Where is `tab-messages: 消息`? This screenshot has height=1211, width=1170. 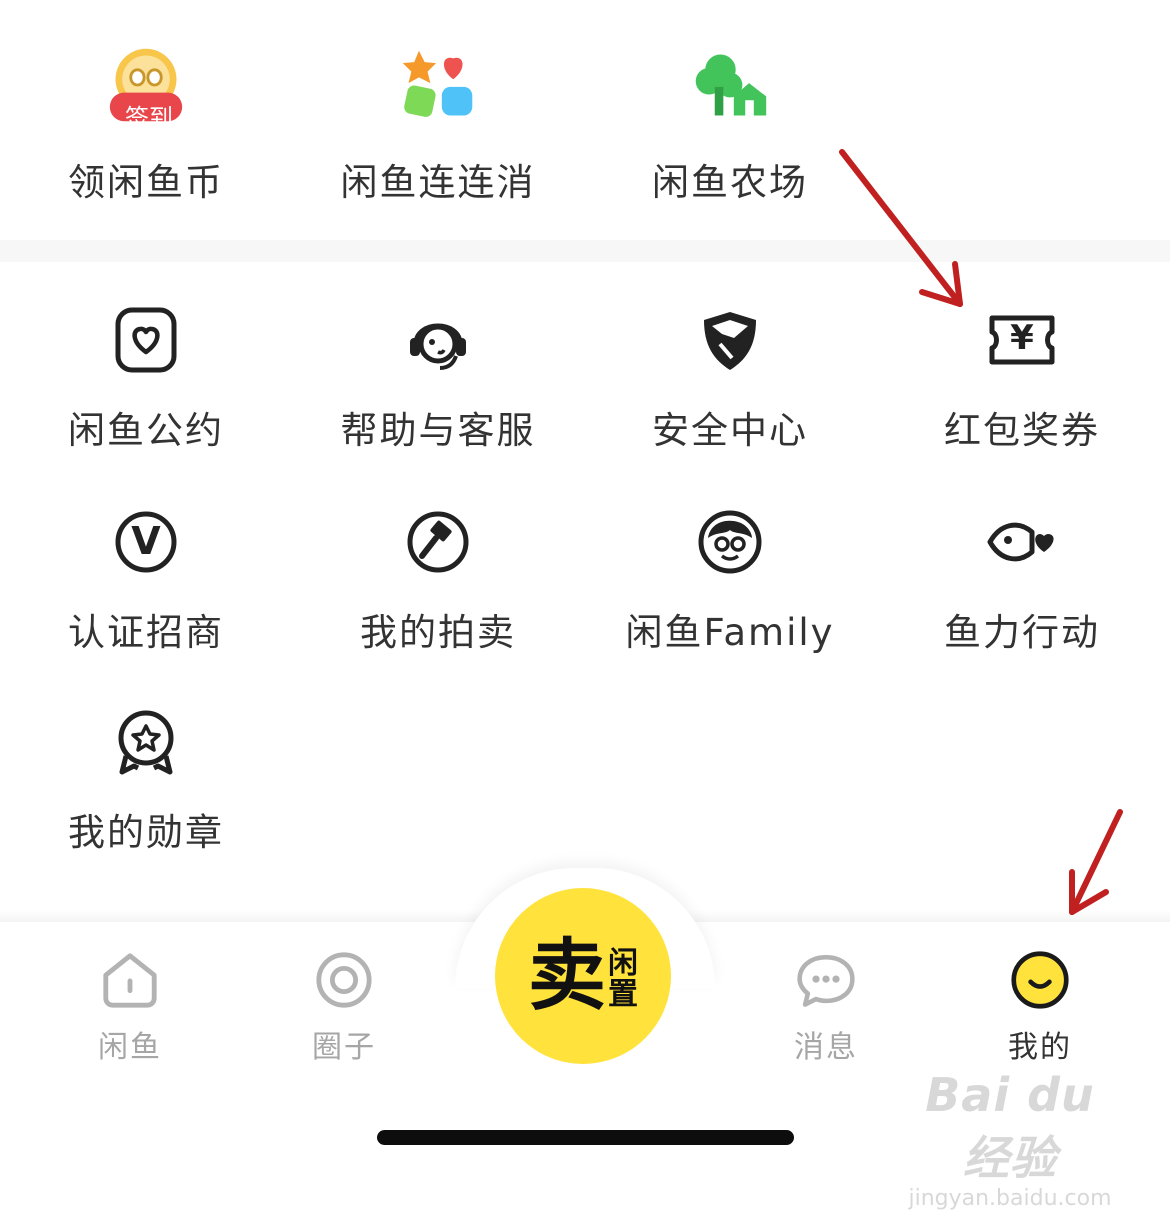 tab-messages: 消息 is located at coordinates (826, 1010).